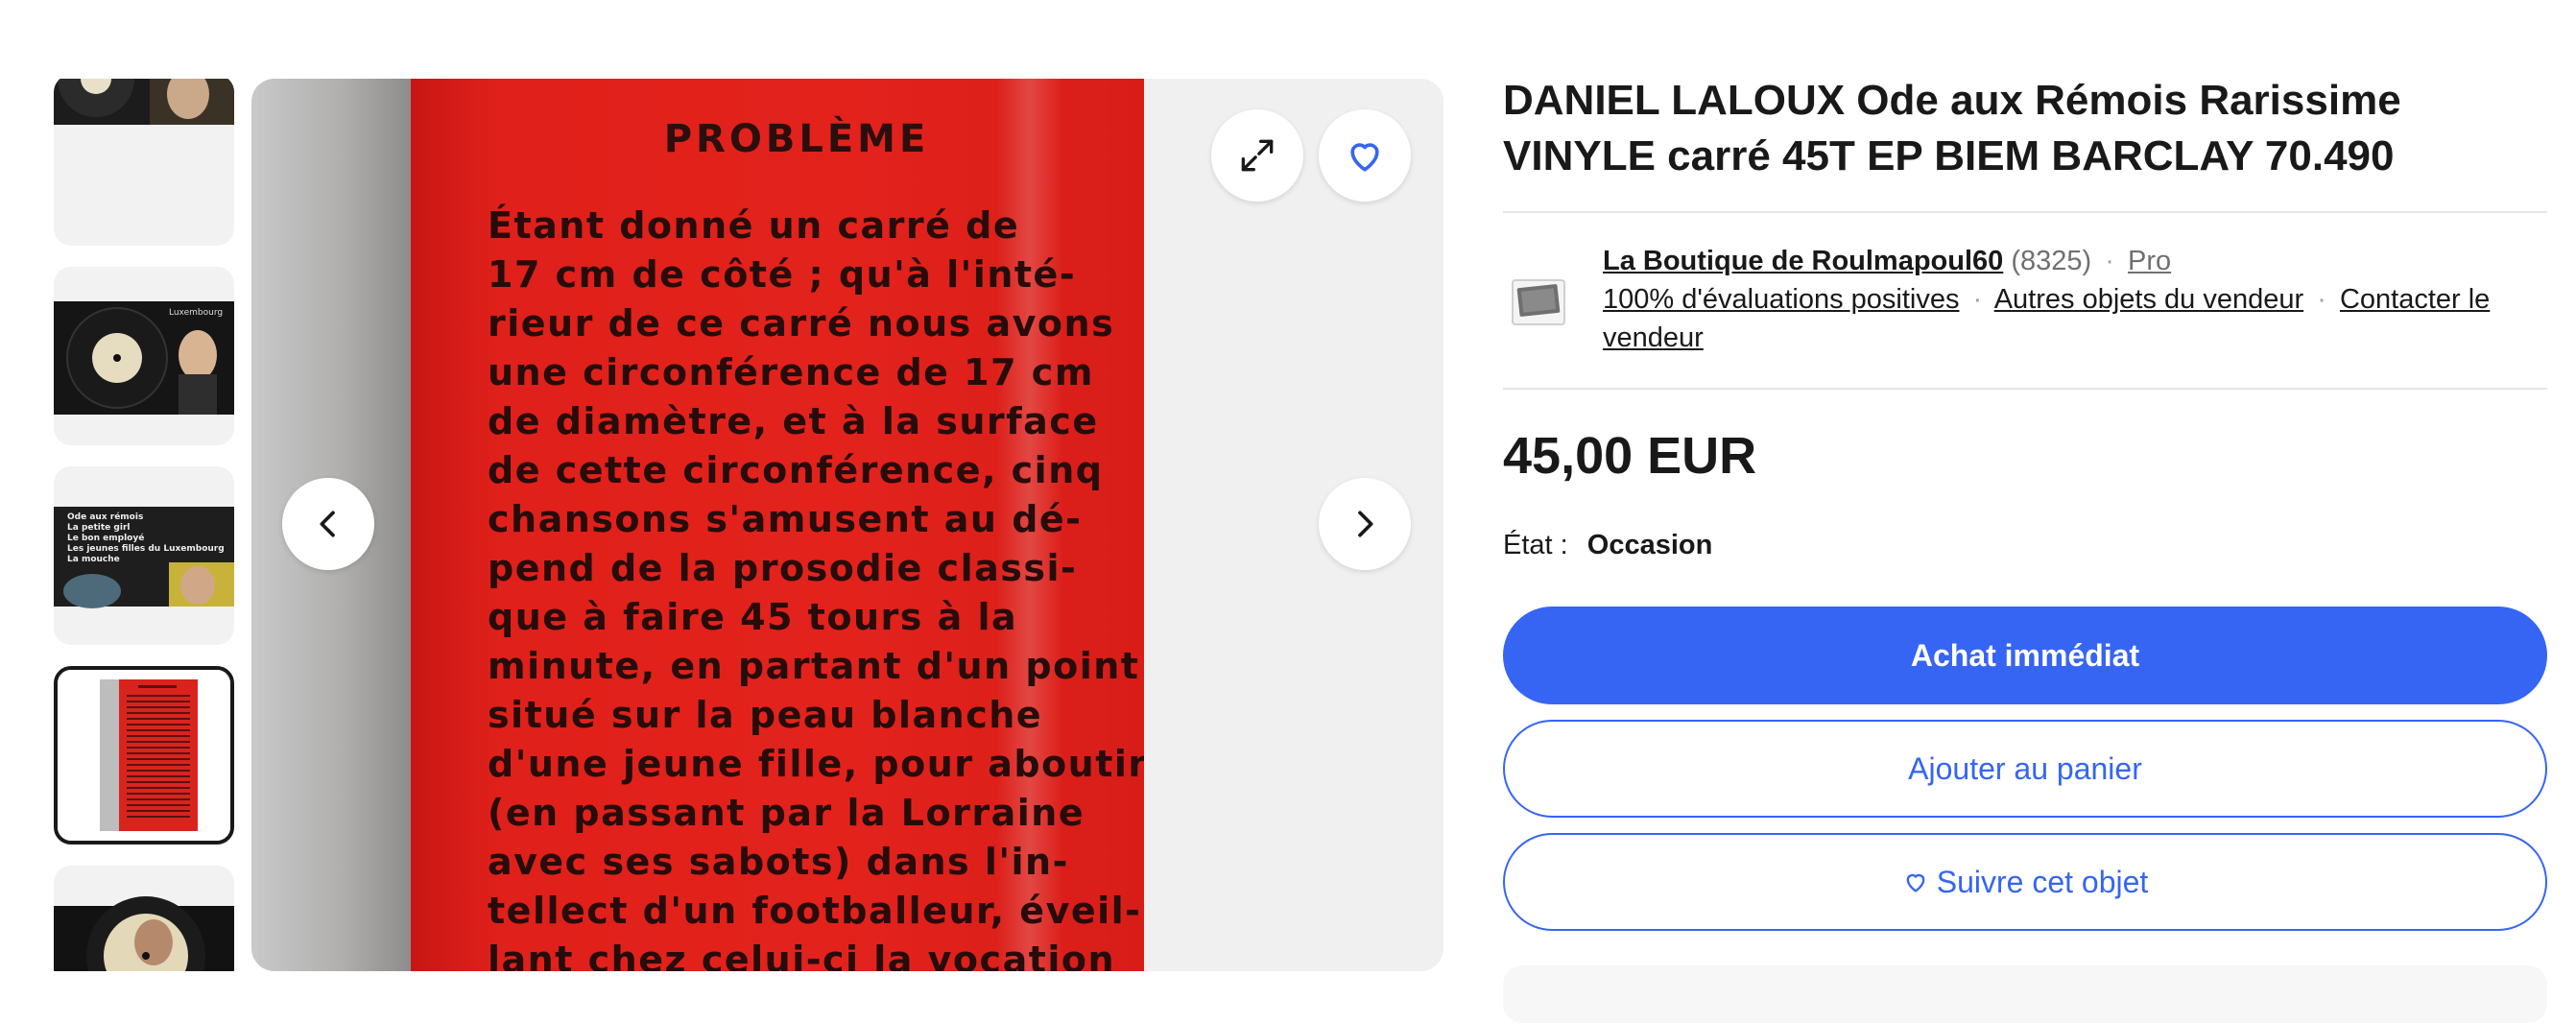  I want to click on condition-label: État :, so click(1535, 545).